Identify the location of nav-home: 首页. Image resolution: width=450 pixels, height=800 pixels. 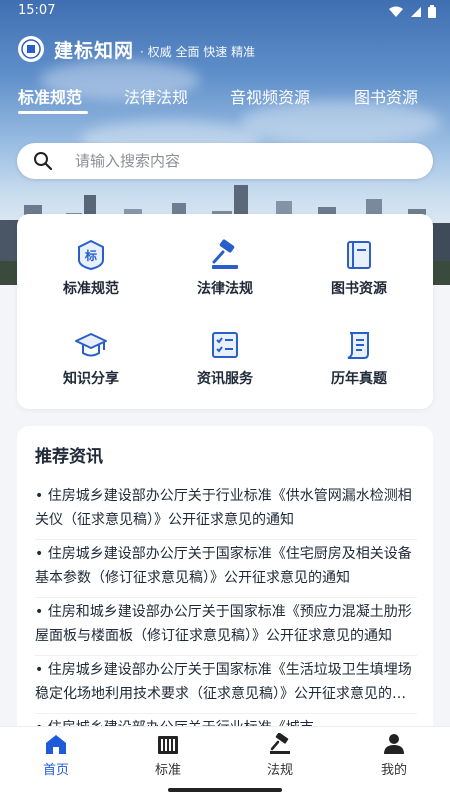
(56, 755).